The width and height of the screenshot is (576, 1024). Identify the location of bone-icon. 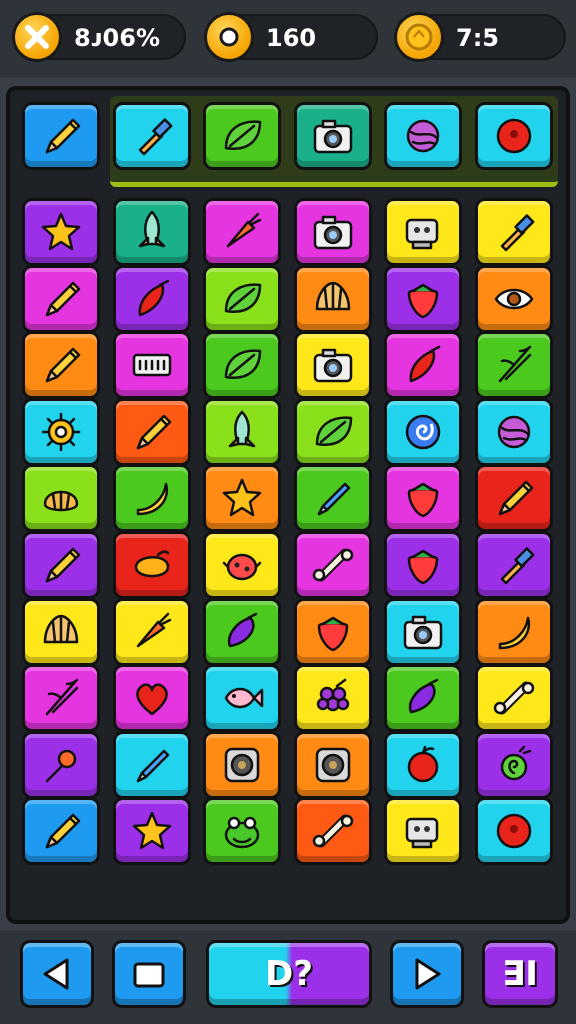
(332, 565).